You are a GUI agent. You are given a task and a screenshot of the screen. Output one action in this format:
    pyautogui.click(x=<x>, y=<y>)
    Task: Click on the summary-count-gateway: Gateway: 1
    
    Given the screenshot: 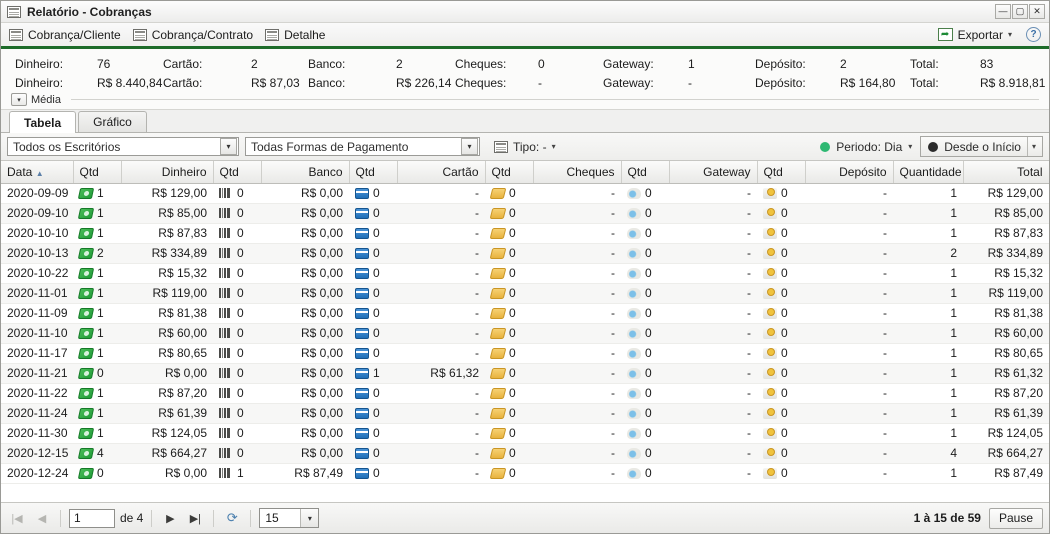 What is the action you would take?
    pyautogui.click(x=679, y=64)
    